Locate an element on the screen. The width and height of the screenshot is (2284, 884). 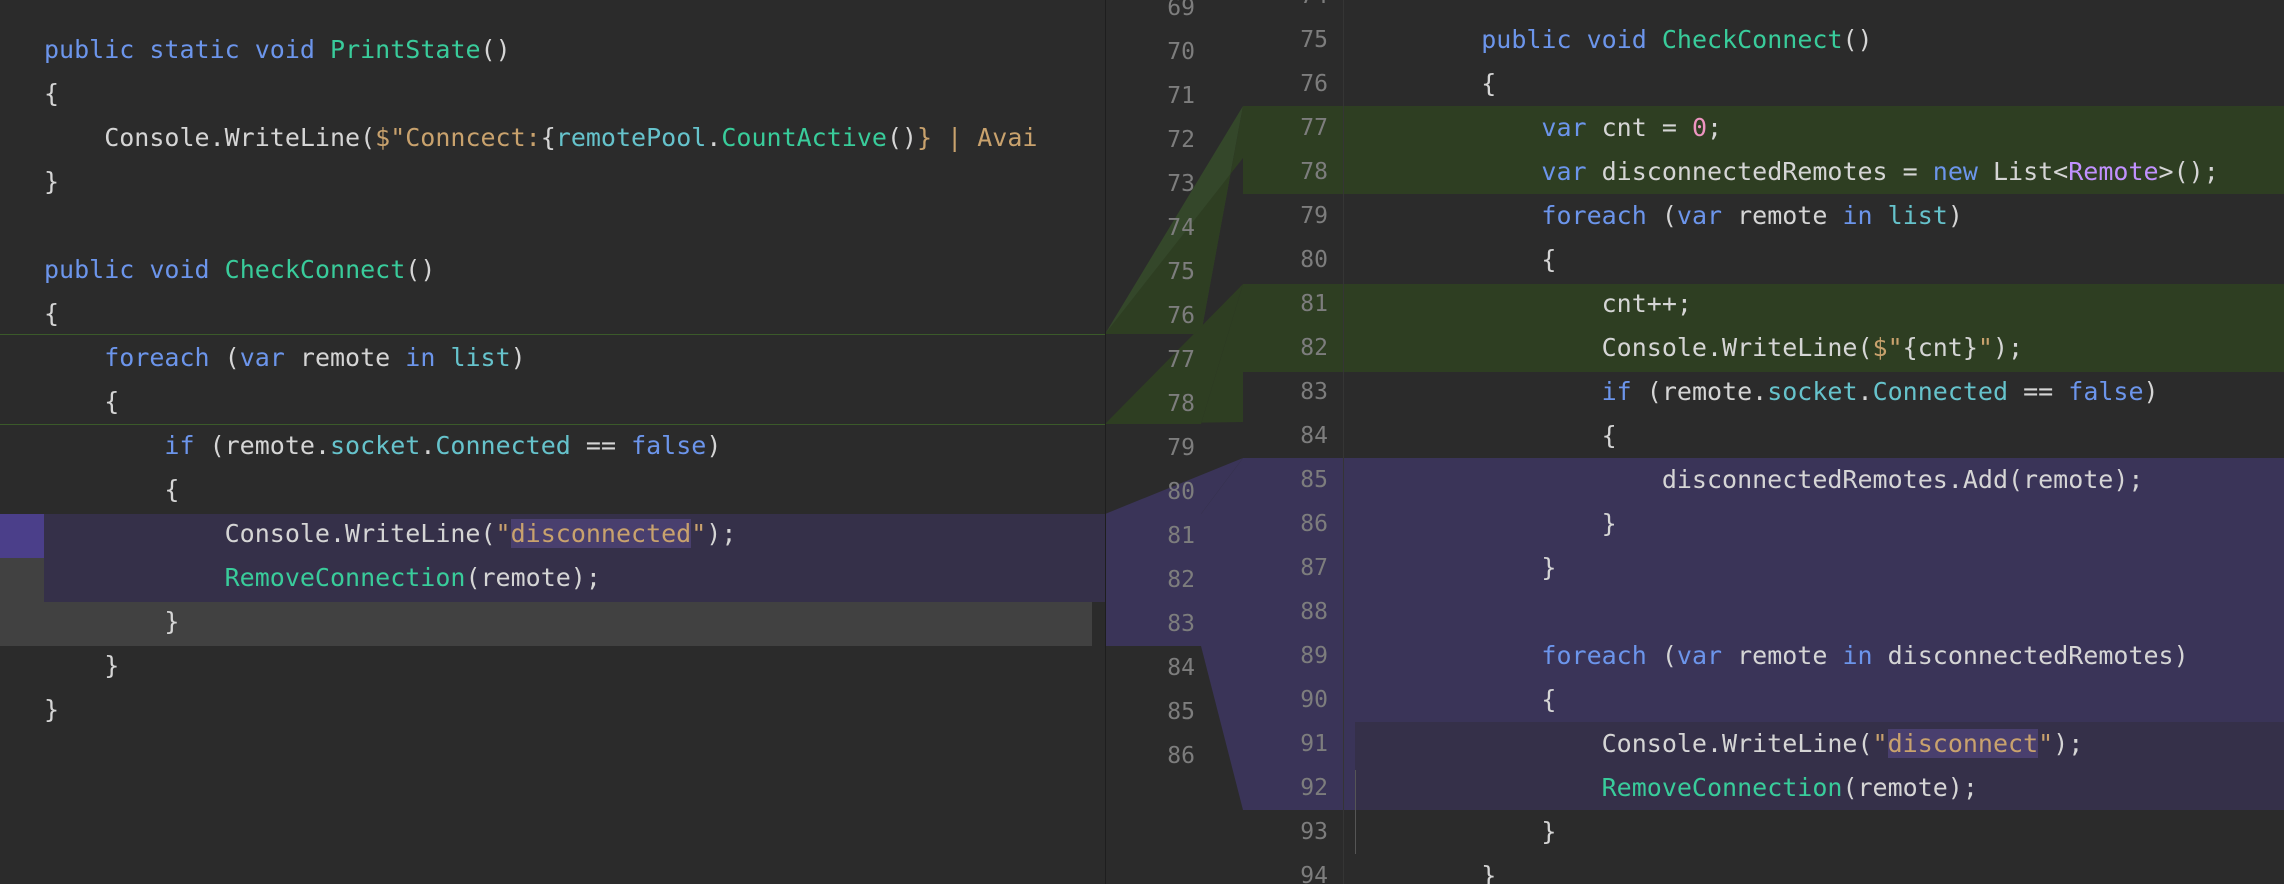
code-token: list is located at coordinates (480, 357).